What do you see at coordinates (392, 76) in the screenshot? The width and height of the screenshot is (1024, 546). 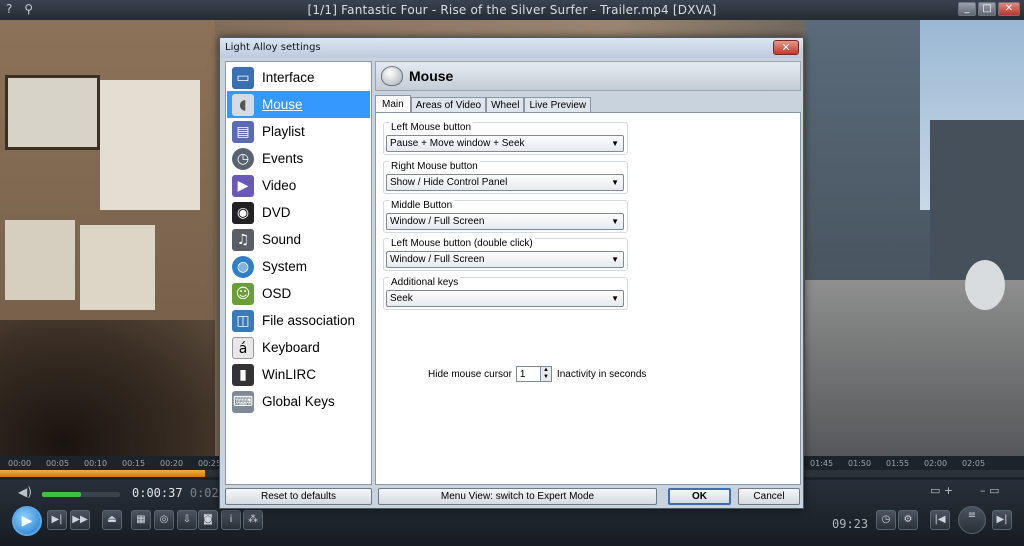 I see `mouse-icon` at bounding box center [392, 76].